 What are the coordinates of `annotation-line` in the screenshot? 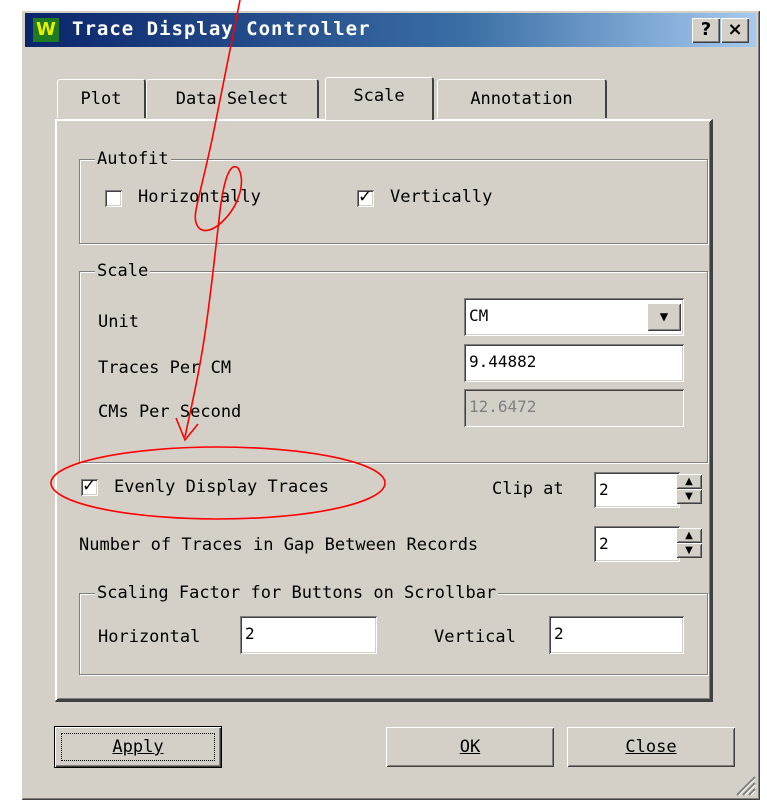 It's located at (213, 219).